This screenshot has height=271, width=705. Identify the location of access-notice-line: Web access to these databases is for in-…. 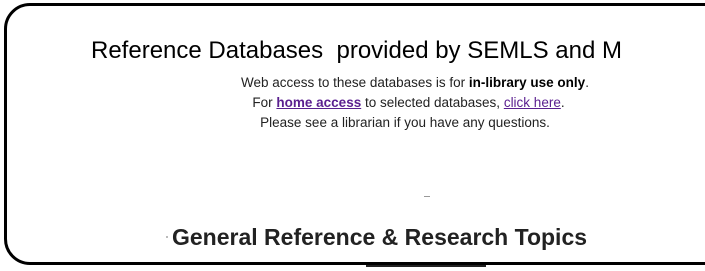
(352, 82).